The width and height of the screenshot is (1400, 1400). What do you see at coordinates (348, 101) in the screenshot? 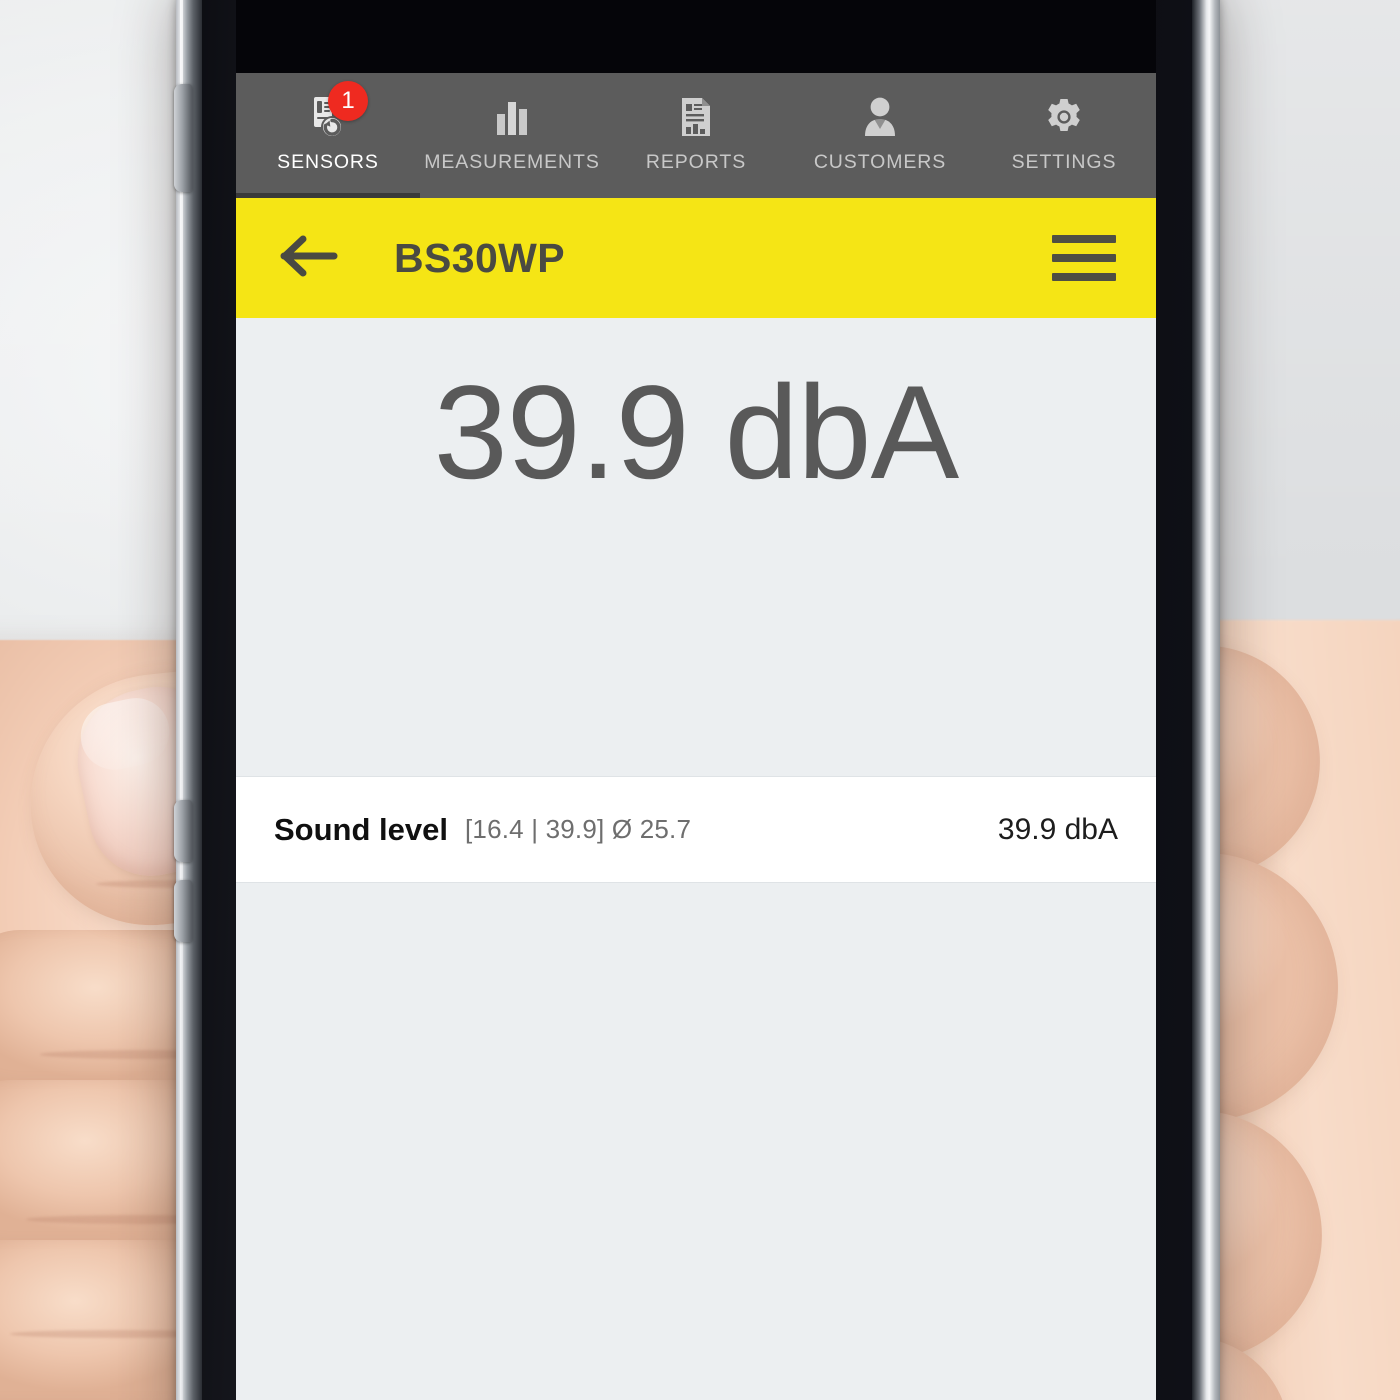
I see `sensors-badge: 1` at bounding box center [348, 101].